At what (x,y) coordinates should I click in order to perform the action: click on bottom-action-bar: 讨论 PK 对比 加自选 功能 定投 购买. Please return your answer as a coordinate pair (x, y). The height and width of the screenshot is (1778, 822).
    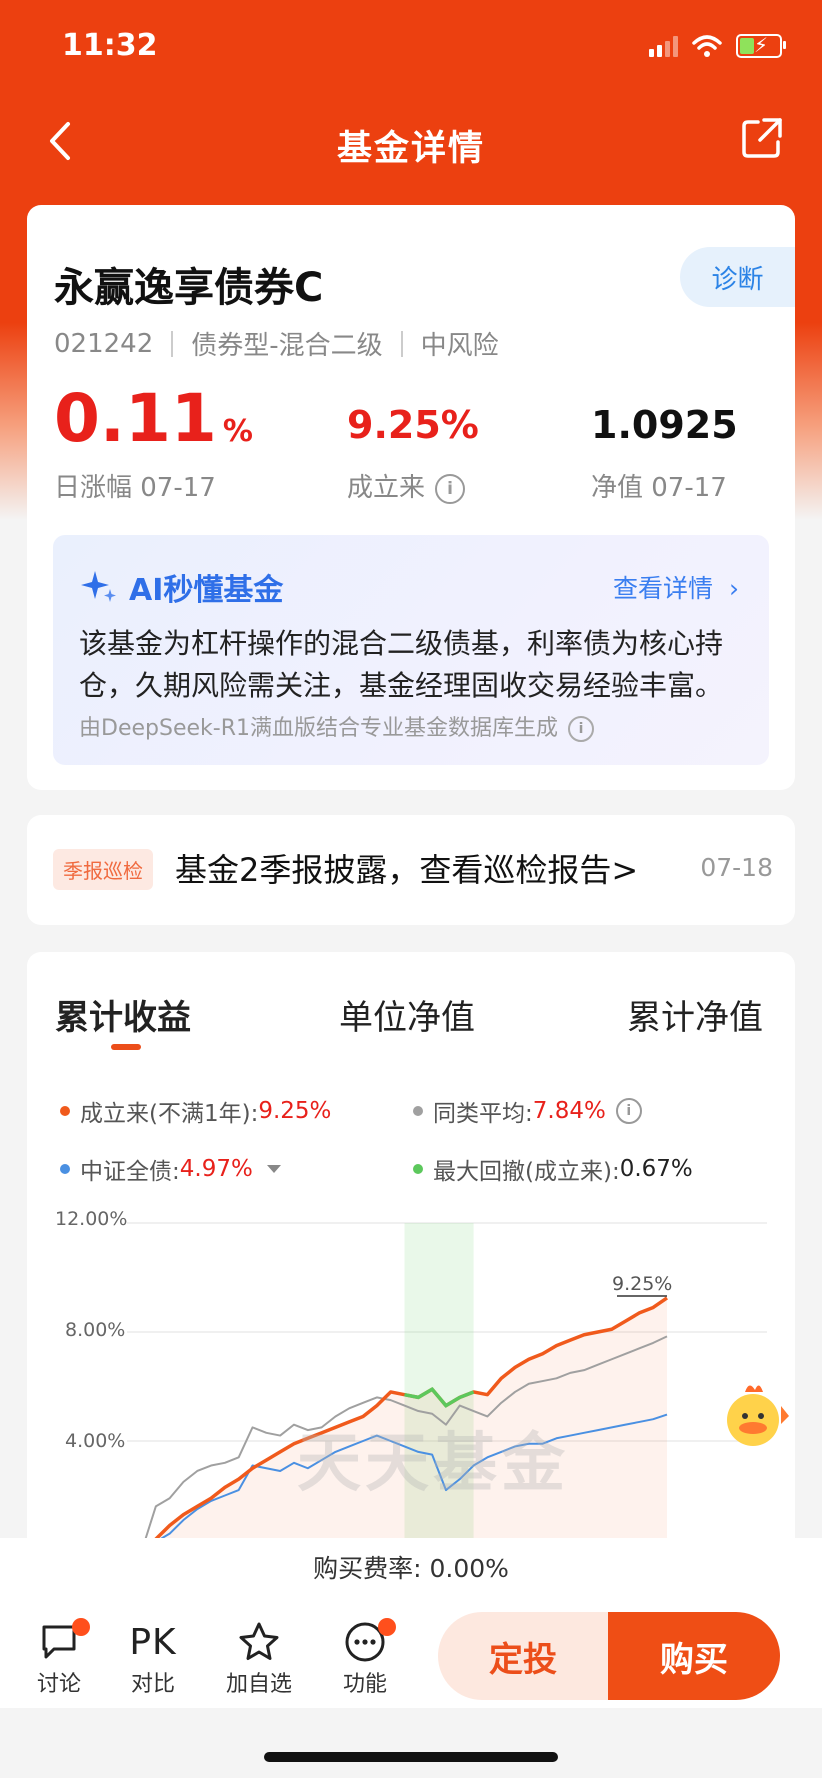
    Looking at the image, I should click on (411, 1654).